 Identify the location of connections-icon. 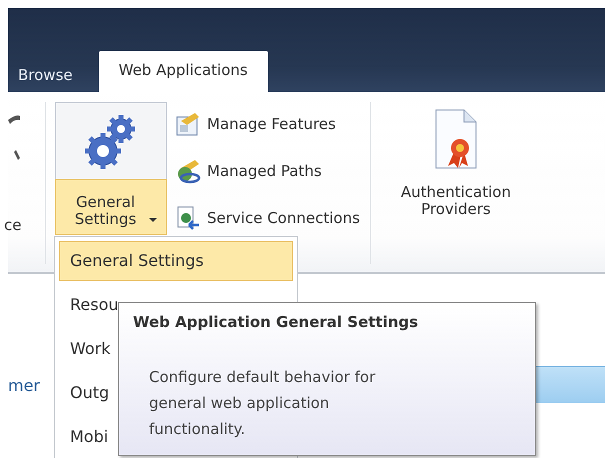
(188, 218).